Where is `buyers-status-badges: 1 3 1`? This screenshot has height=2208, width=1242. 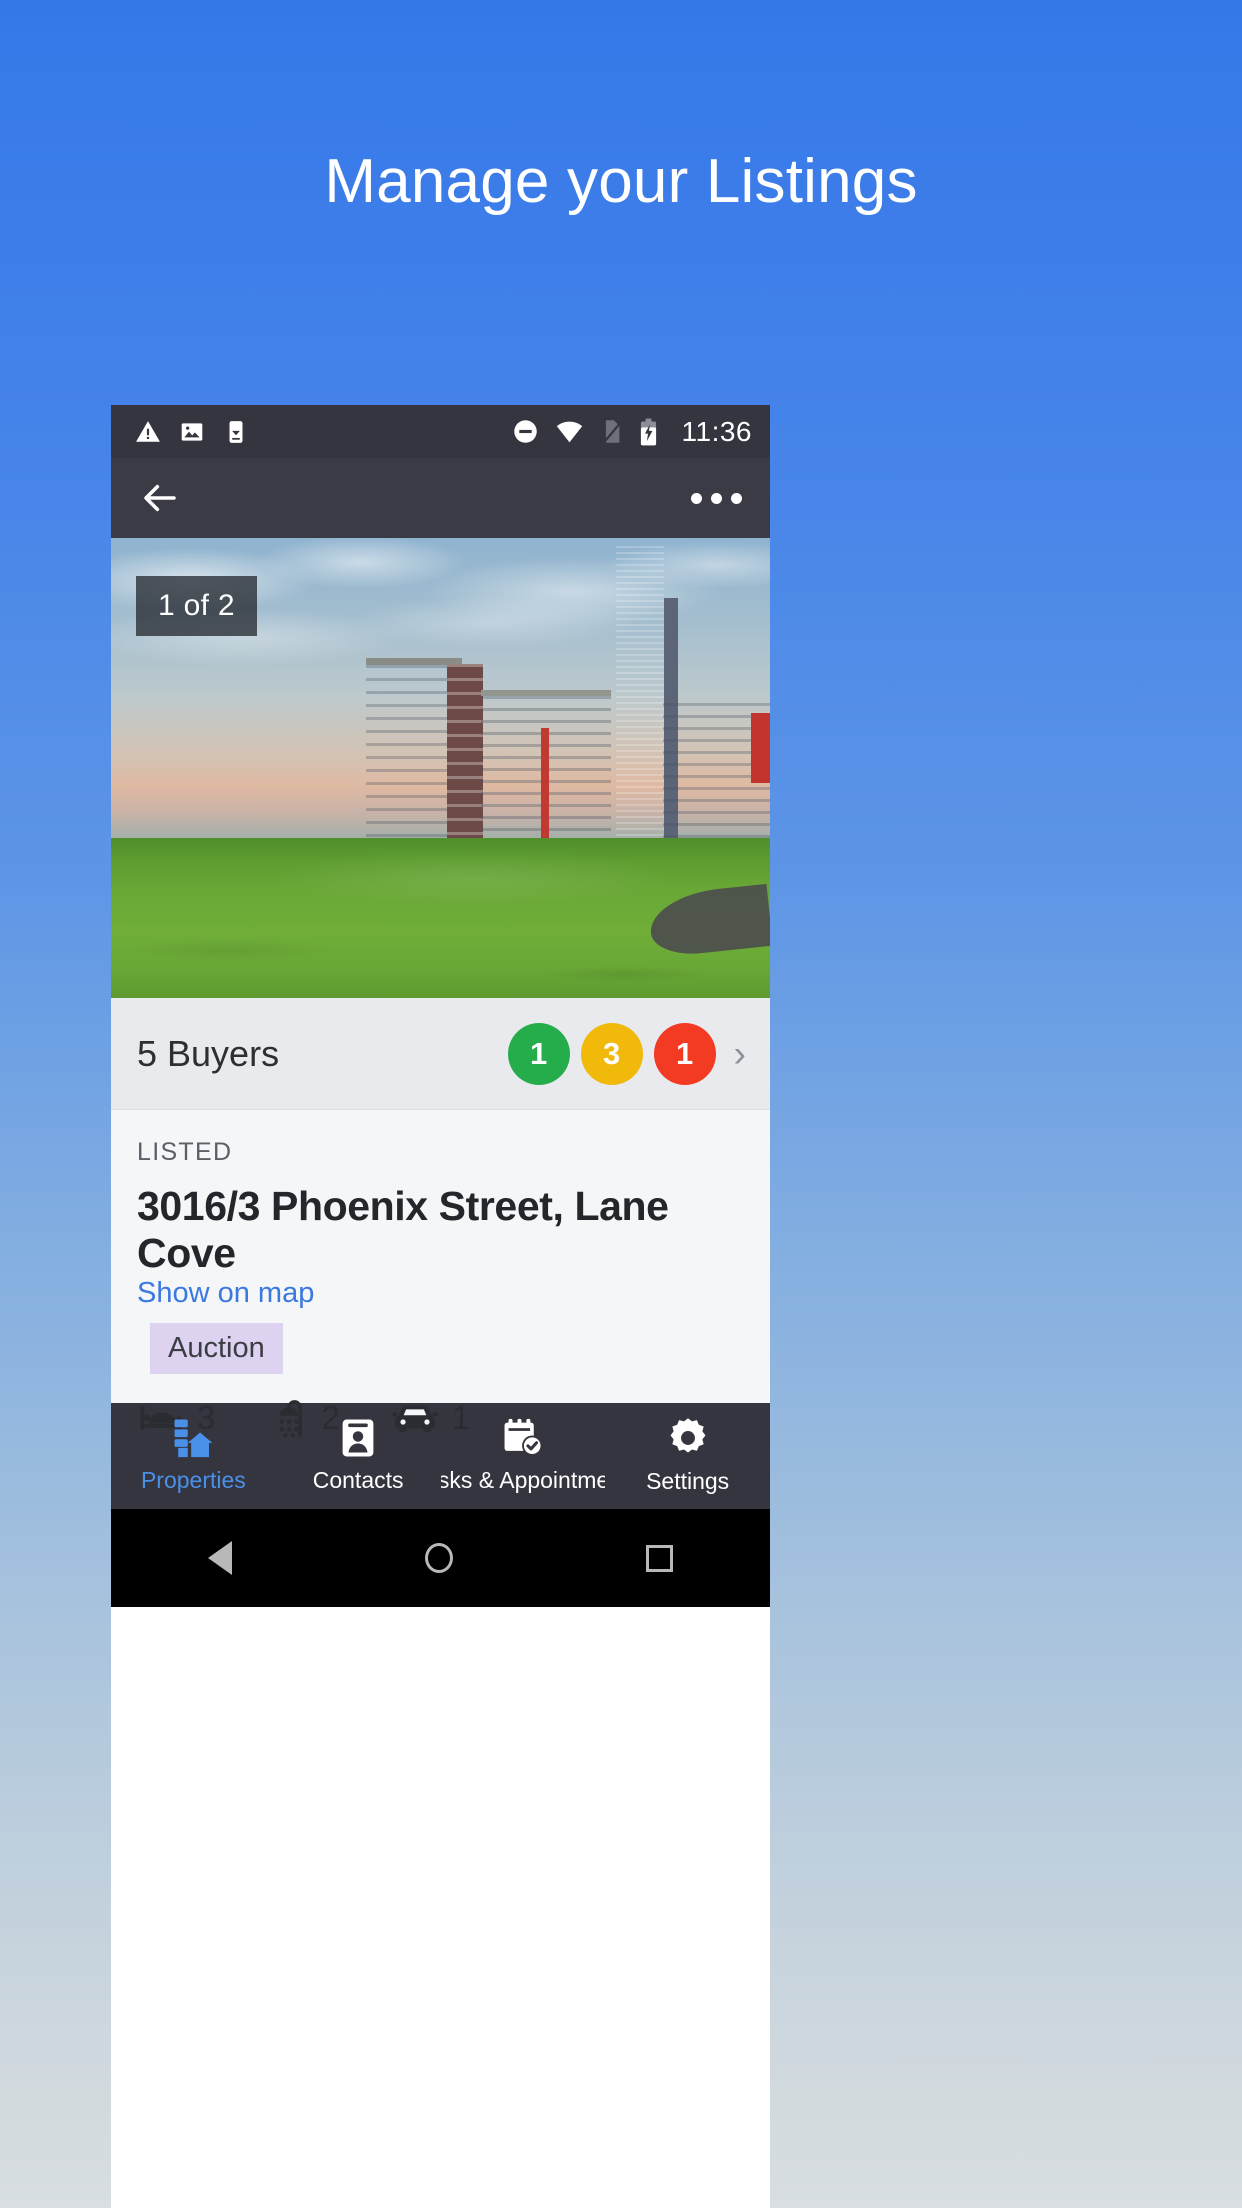
buyers-status-badges: 1 3 1 is located at coordinates (611, 1053).